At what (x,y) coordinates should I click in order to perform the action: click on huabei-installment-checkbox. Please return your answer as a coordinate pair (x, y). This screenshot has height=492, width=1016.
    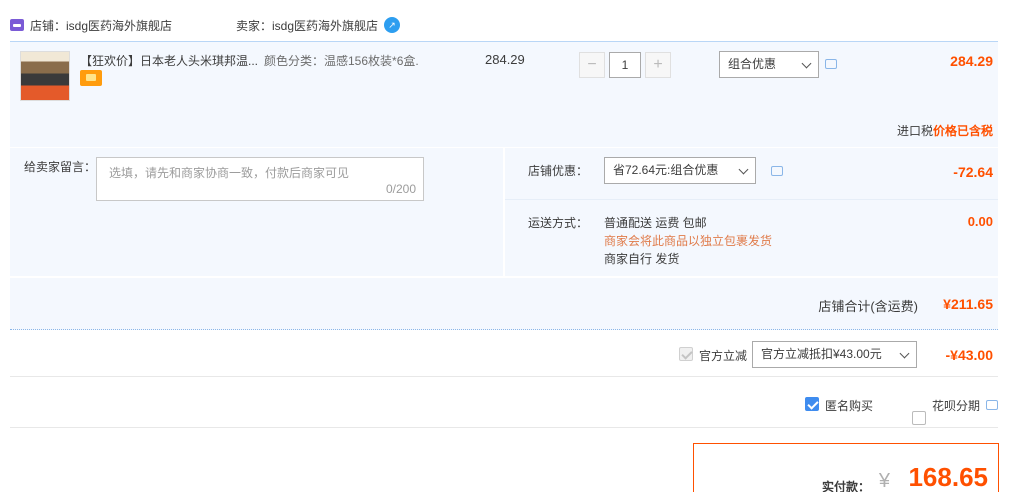
    Looking at the image, I should click on (919, 418).